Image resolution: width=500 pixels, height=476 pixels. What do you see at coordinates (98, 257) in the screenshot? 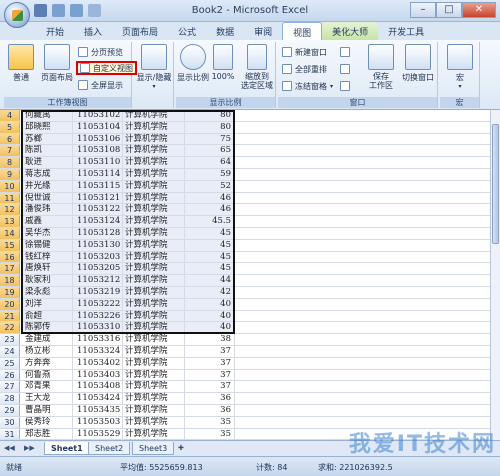
I see `cell-id: 11053203` at bounding box center [98, 257].